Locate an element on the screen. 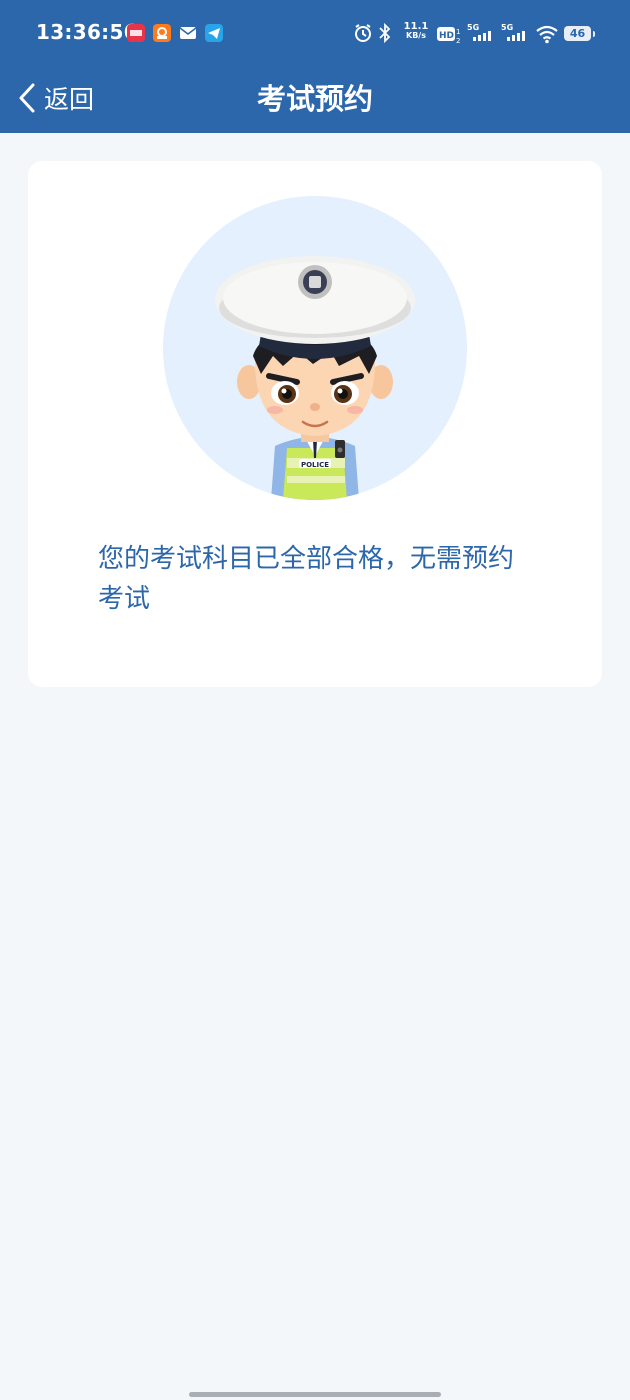 This screenshot has height=1400, width=630. network-speed: 11.1 KB/s is located at coordinates (416, 31).